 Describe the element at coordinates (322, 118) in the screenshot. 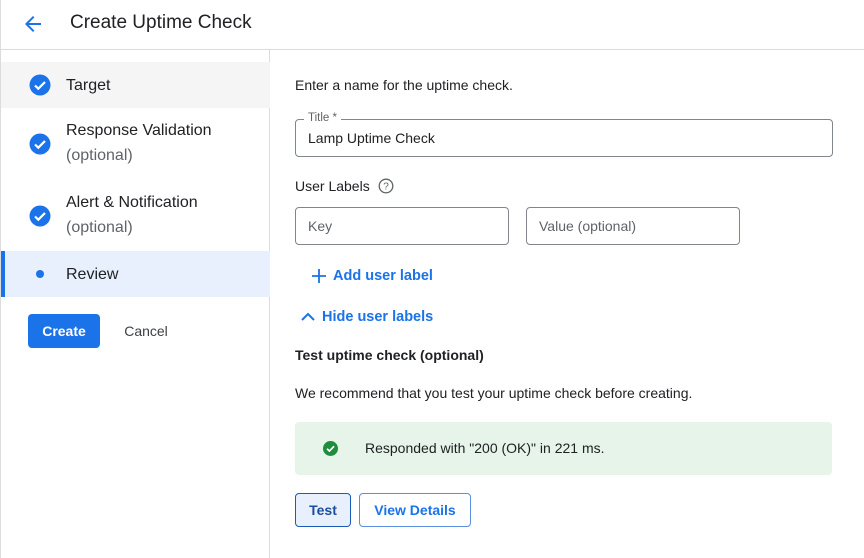

I see `title-label: Title *` at that location.